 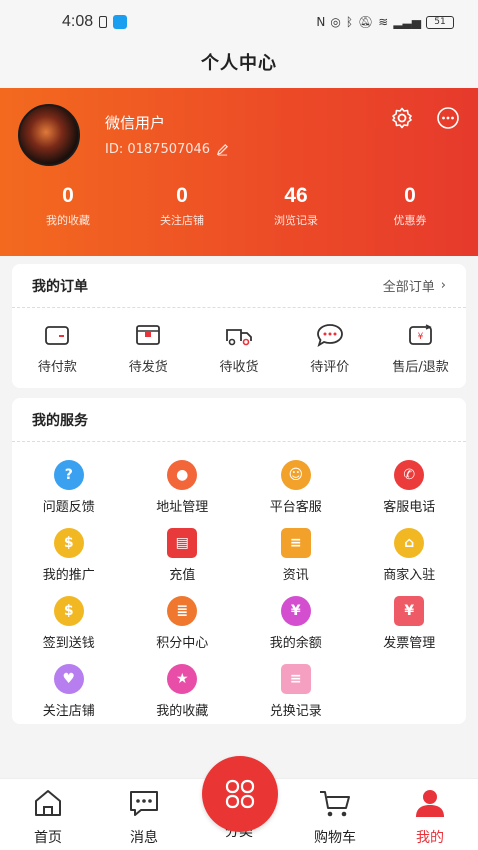 I want to click on wifi-icon: ≋, so click(x=383, y=22).